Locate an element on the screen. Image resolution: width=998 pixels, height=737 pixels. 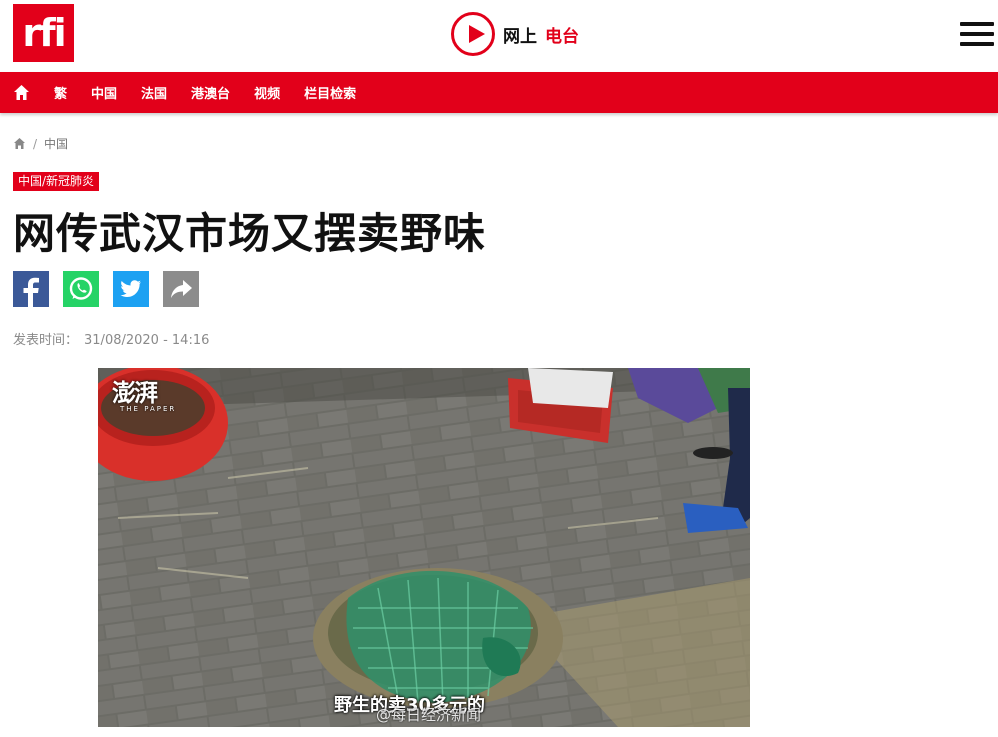
breadcrumb-home-icon is located at coordinates (19, 143).